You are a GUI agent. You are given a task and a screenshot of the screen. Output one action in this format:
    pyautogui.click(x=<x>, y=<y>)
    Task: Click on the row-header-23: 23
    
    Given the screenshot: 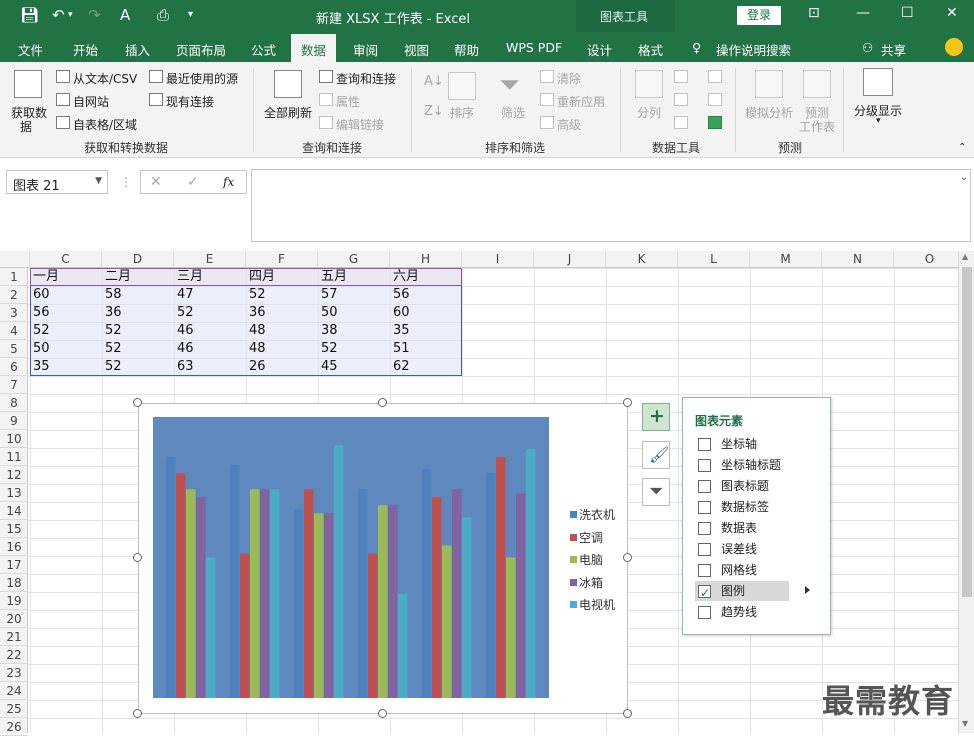 What is the action you would take?
    pyautogui.click(x=14, y=673)
    